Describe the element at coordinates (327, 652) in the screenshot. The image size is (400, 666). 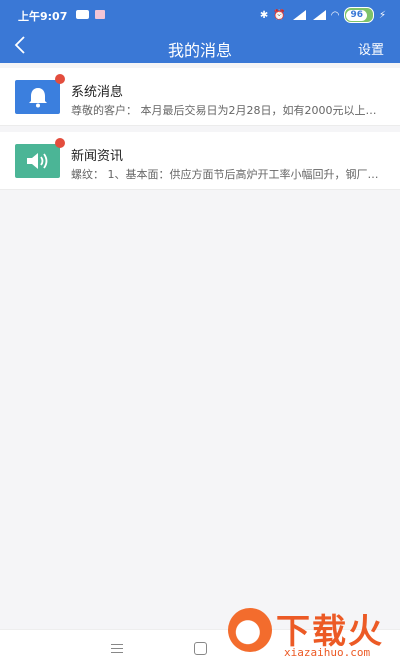
I see `watermark-domain: xiazaihuo.com` at that location.